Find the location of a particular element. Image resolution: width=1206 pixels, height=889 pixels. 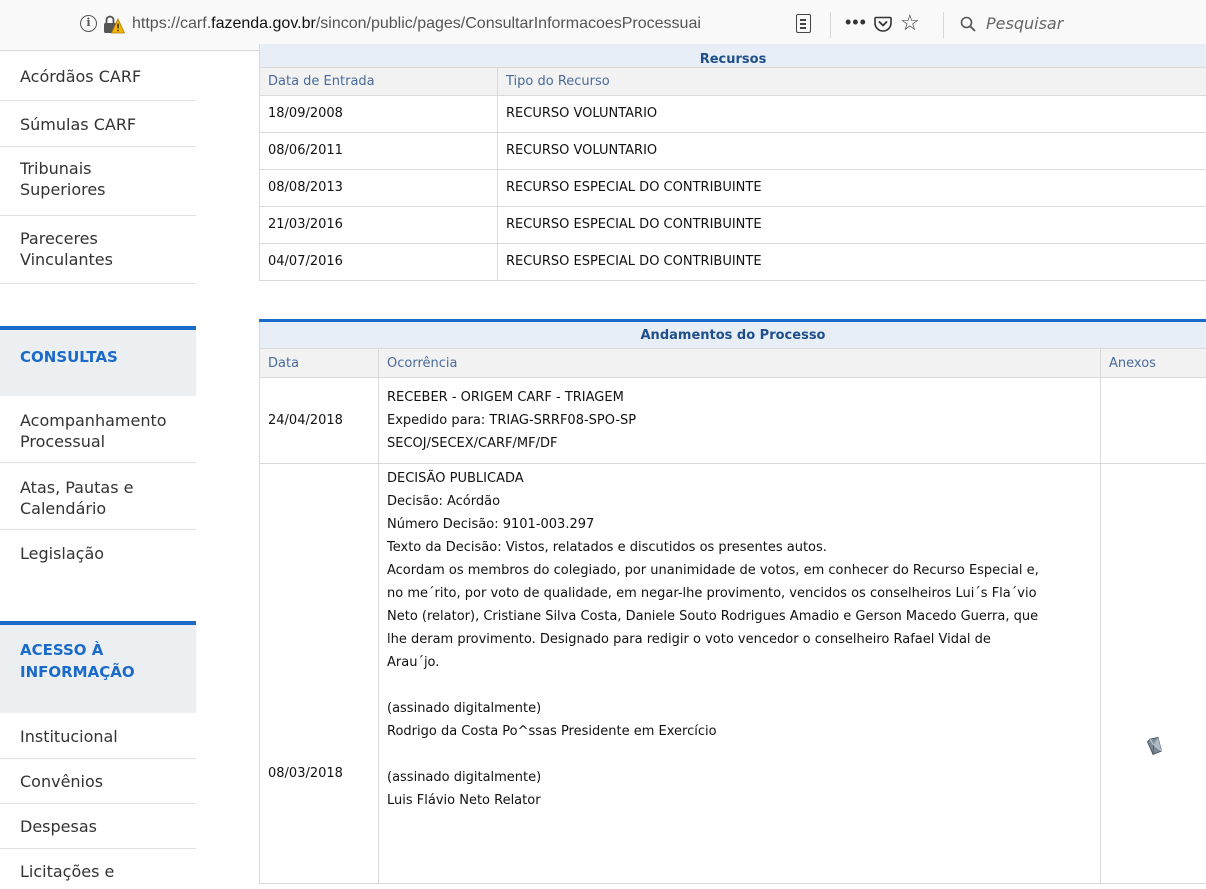

document-attachment-icon is located at coordinates (1154, 746).